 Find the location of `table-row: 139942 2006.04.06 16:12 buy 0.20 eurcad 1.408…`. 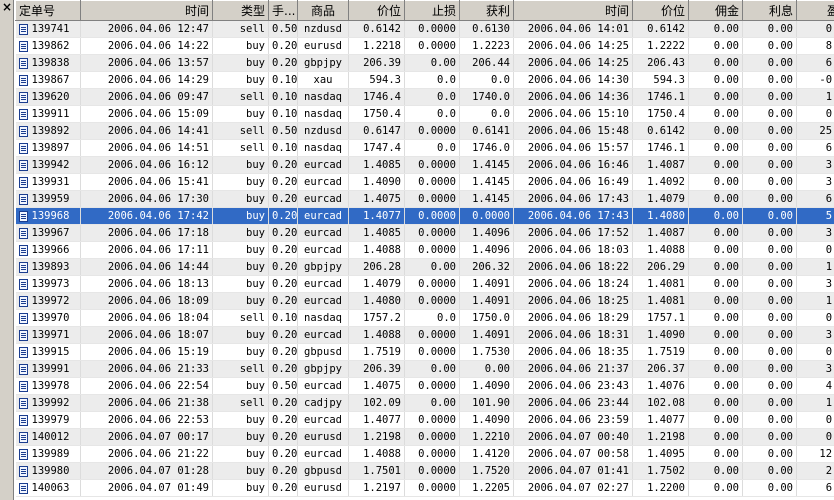

table-row: 139942 2006.04.06 16:12 buy 0.20 eurcad 1.408… is located at coordinates (424, 165).